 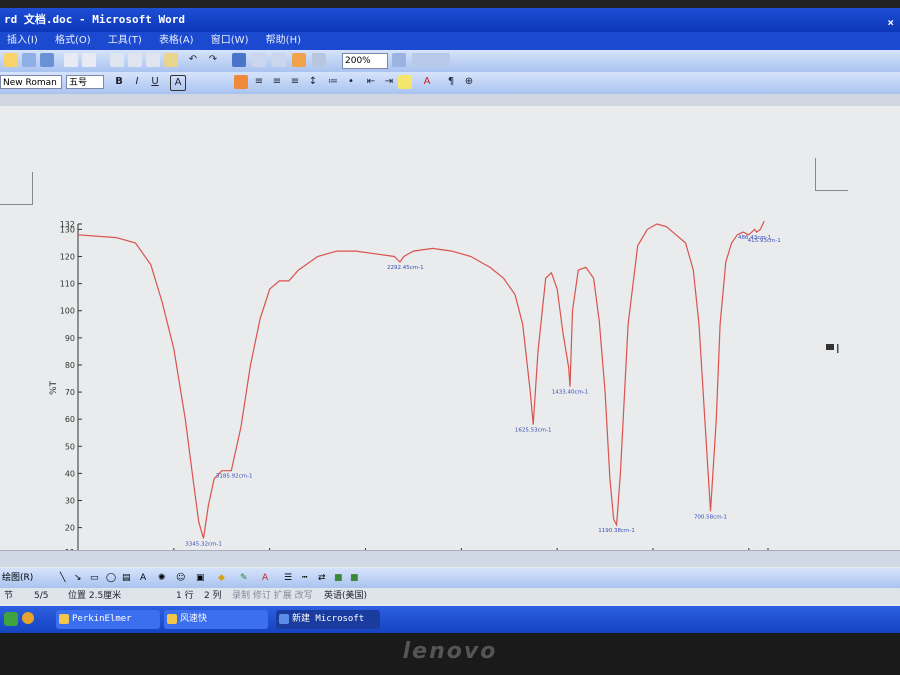 What do you see at coordinates (22, 41) in the screenshot?
I see `menu-insert: 插入(I)` at bounding box center [22, 41].